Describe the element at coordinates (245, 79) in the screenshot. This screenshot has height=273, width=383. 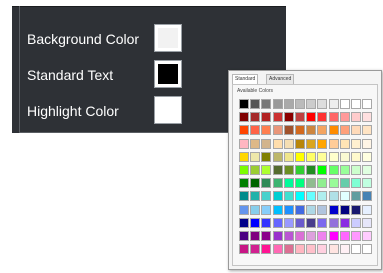
I see `tab-standard: Standard` at that location.